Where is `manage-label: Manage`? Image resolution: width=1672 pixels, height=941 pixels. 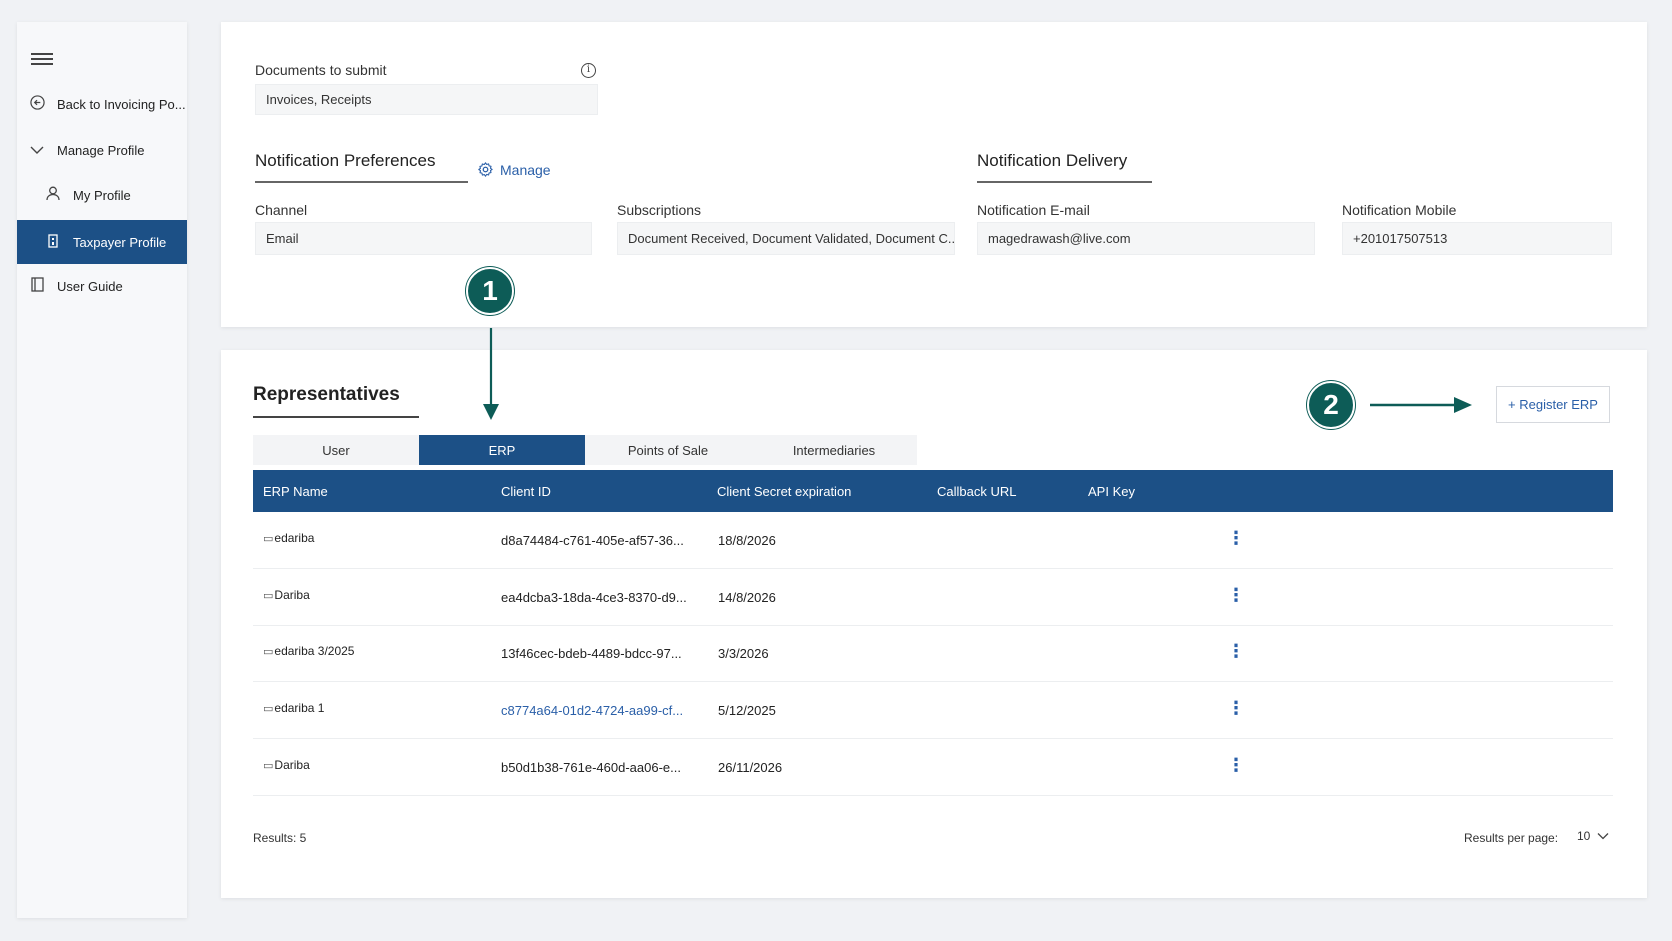 manage-label: Manage is located at coordinates (525, 169).